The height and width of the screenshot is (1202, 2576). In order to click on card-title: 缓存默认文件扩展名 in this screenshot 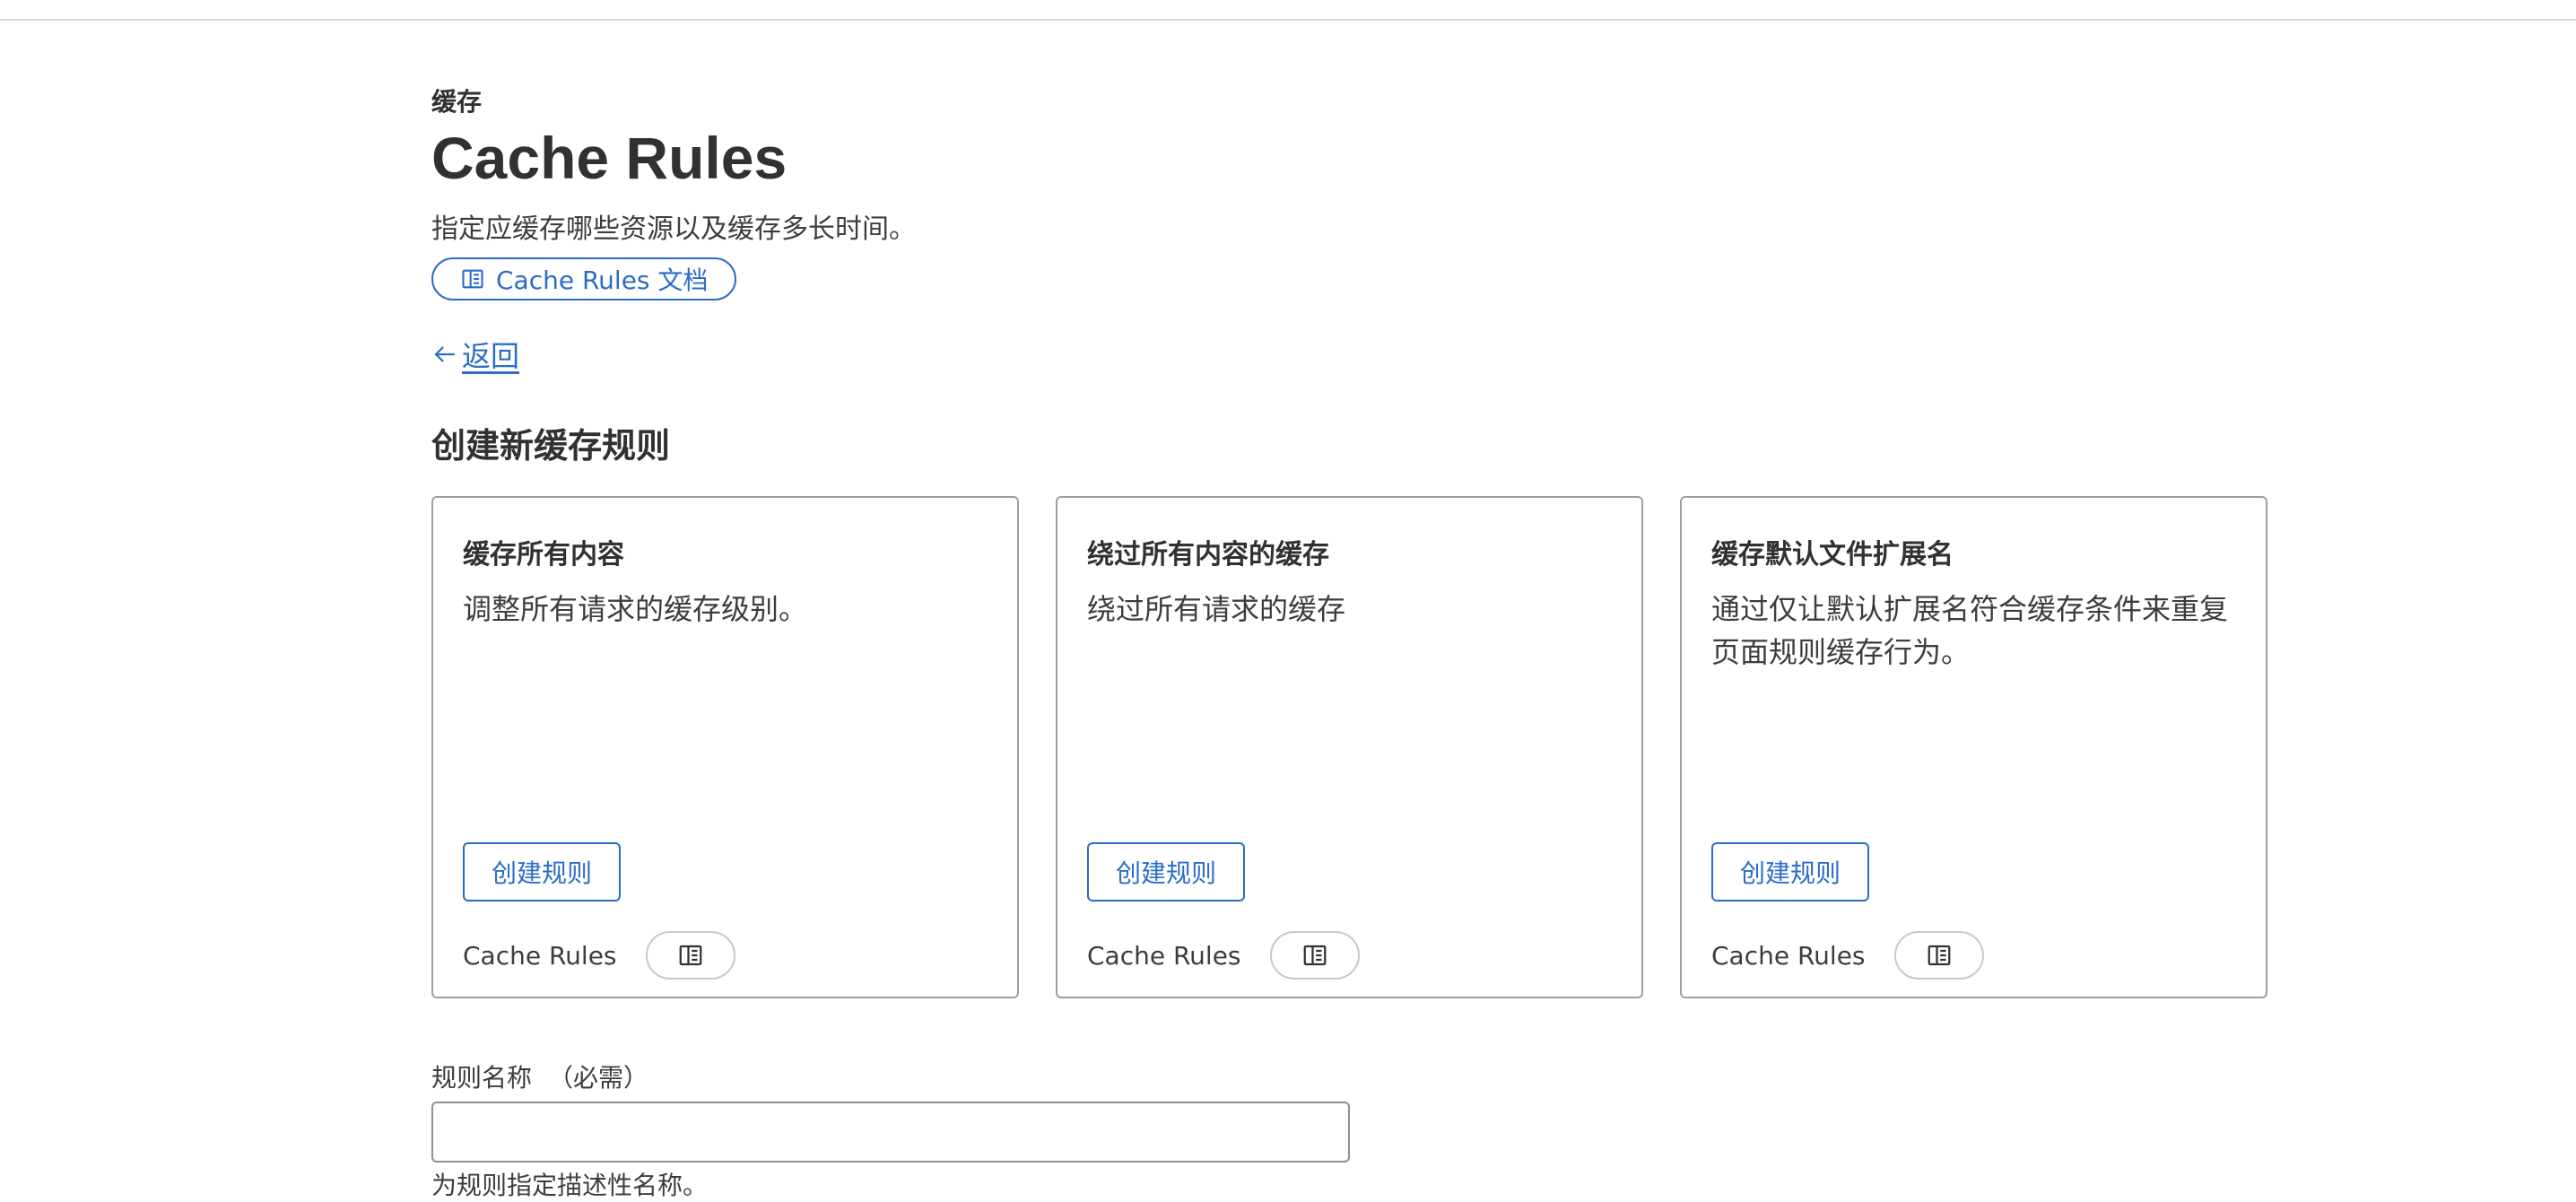, I will do `click(1832, 555)`.